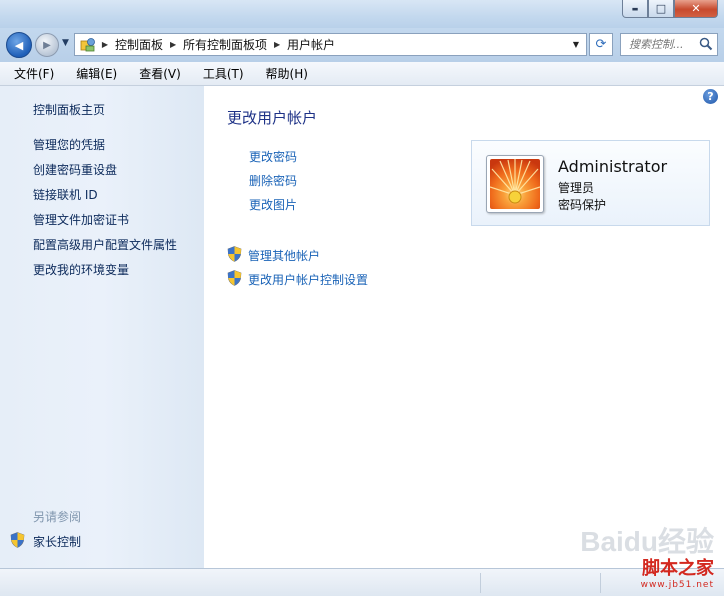  Describe the element at coordinates (65, 194) in the screenshot. I see `sidebar-item-link-online-id: 链接联机 ID` at that location.